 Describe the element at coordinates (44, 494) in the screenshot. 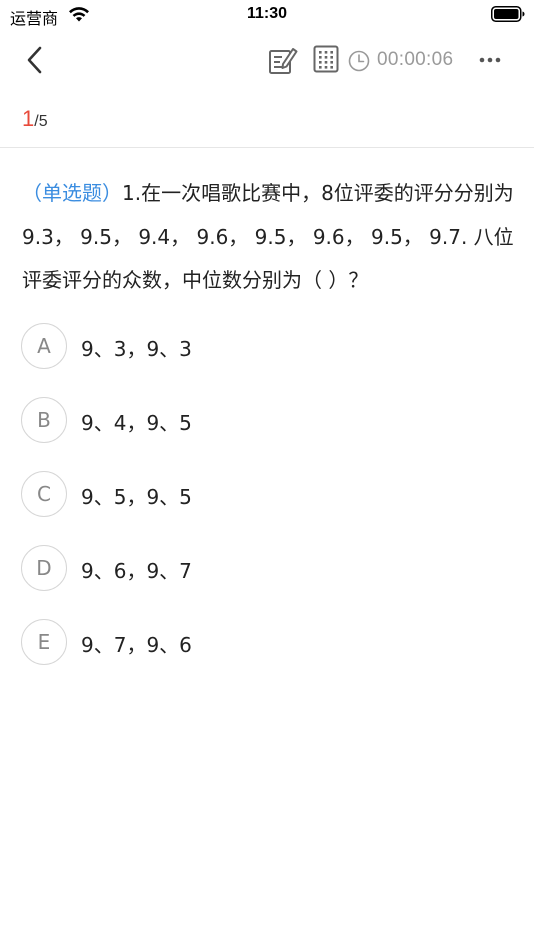

I see `option-letter: C` at that location.